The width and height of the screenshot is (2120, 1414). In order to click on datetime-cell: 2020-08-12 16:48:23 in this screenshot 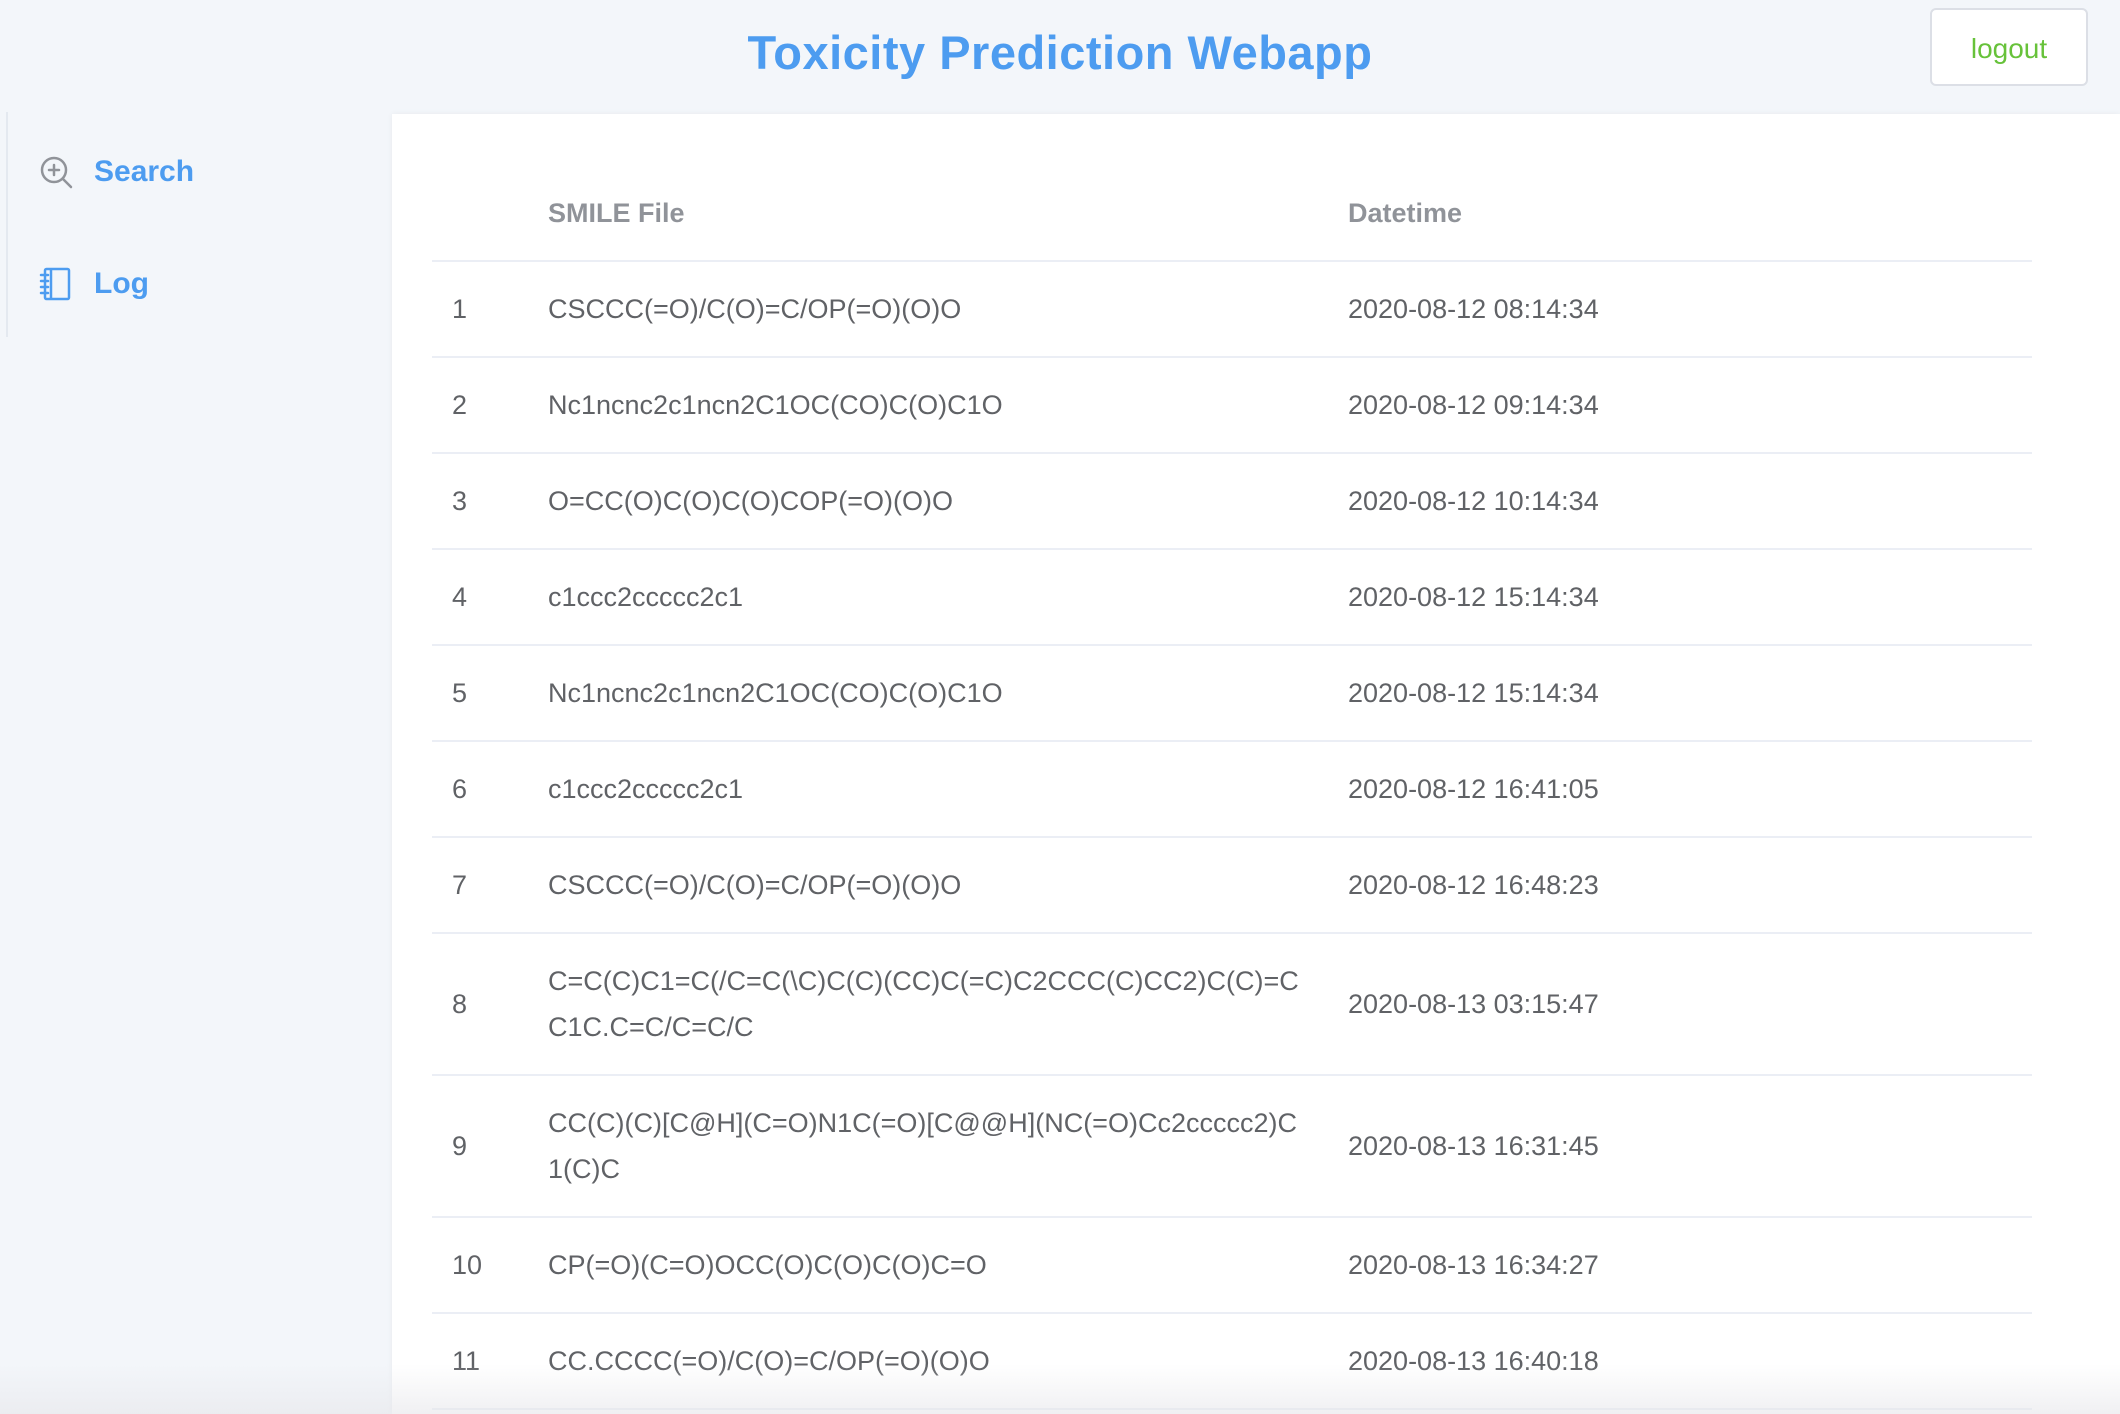, I will do `click(1680, 885)`.